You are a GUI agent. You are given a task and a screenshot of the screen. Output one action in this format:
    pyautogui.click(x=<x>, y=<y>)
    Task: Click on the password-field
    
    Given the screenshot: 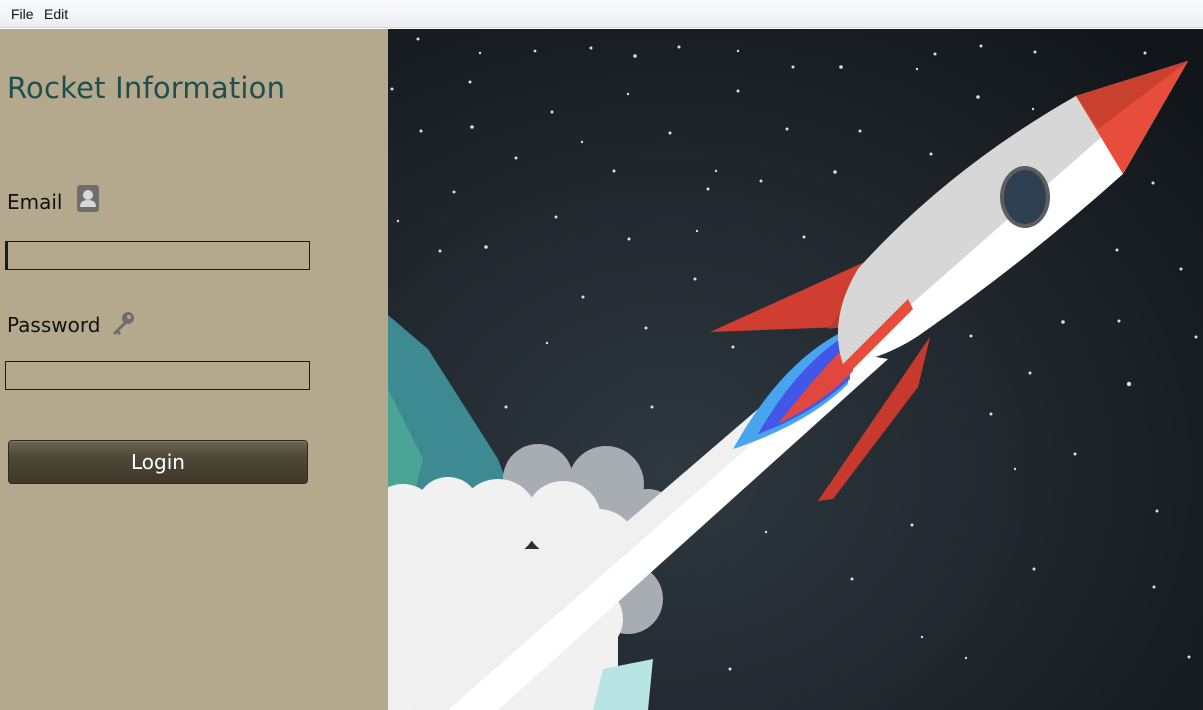 What is the action you would take?
    pyautogui.click(x=157, y=375)
    